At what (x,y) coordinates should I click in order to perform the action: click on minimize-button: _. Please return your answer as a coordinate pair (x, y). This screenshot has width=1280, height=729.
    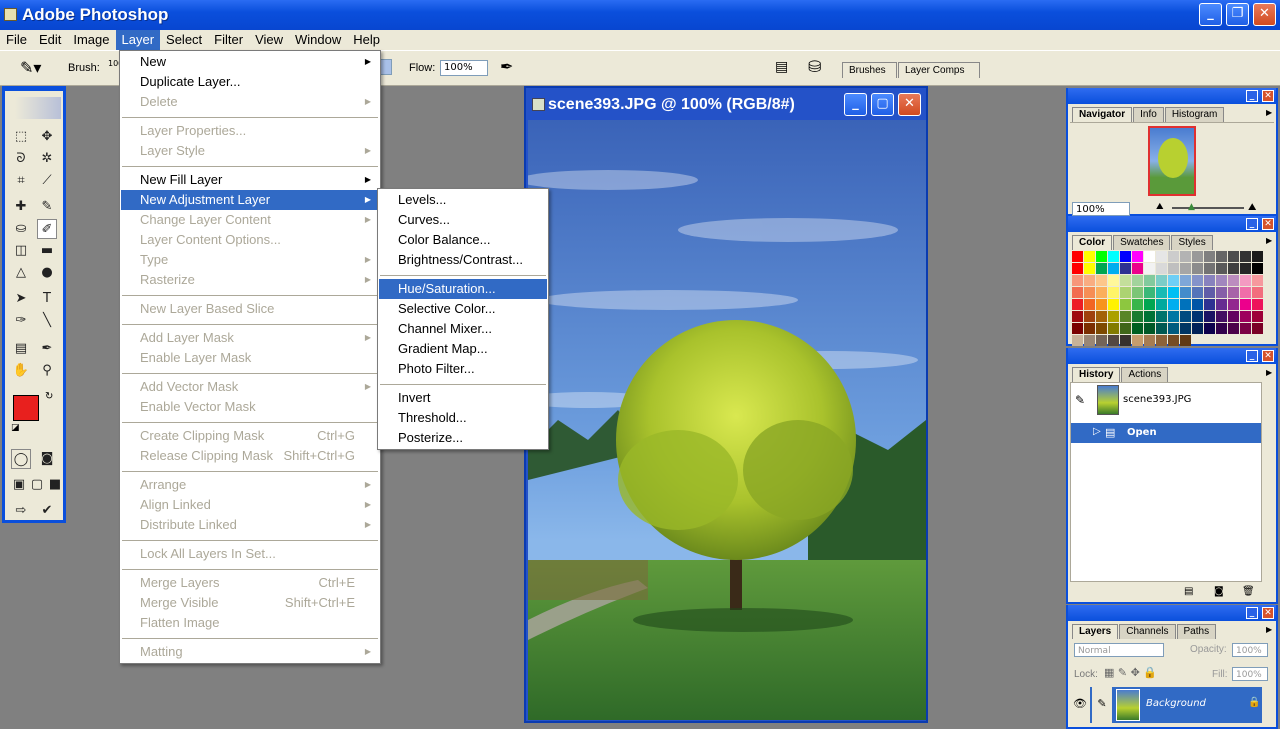
    Looking at the image, I should click on (1210, 14).